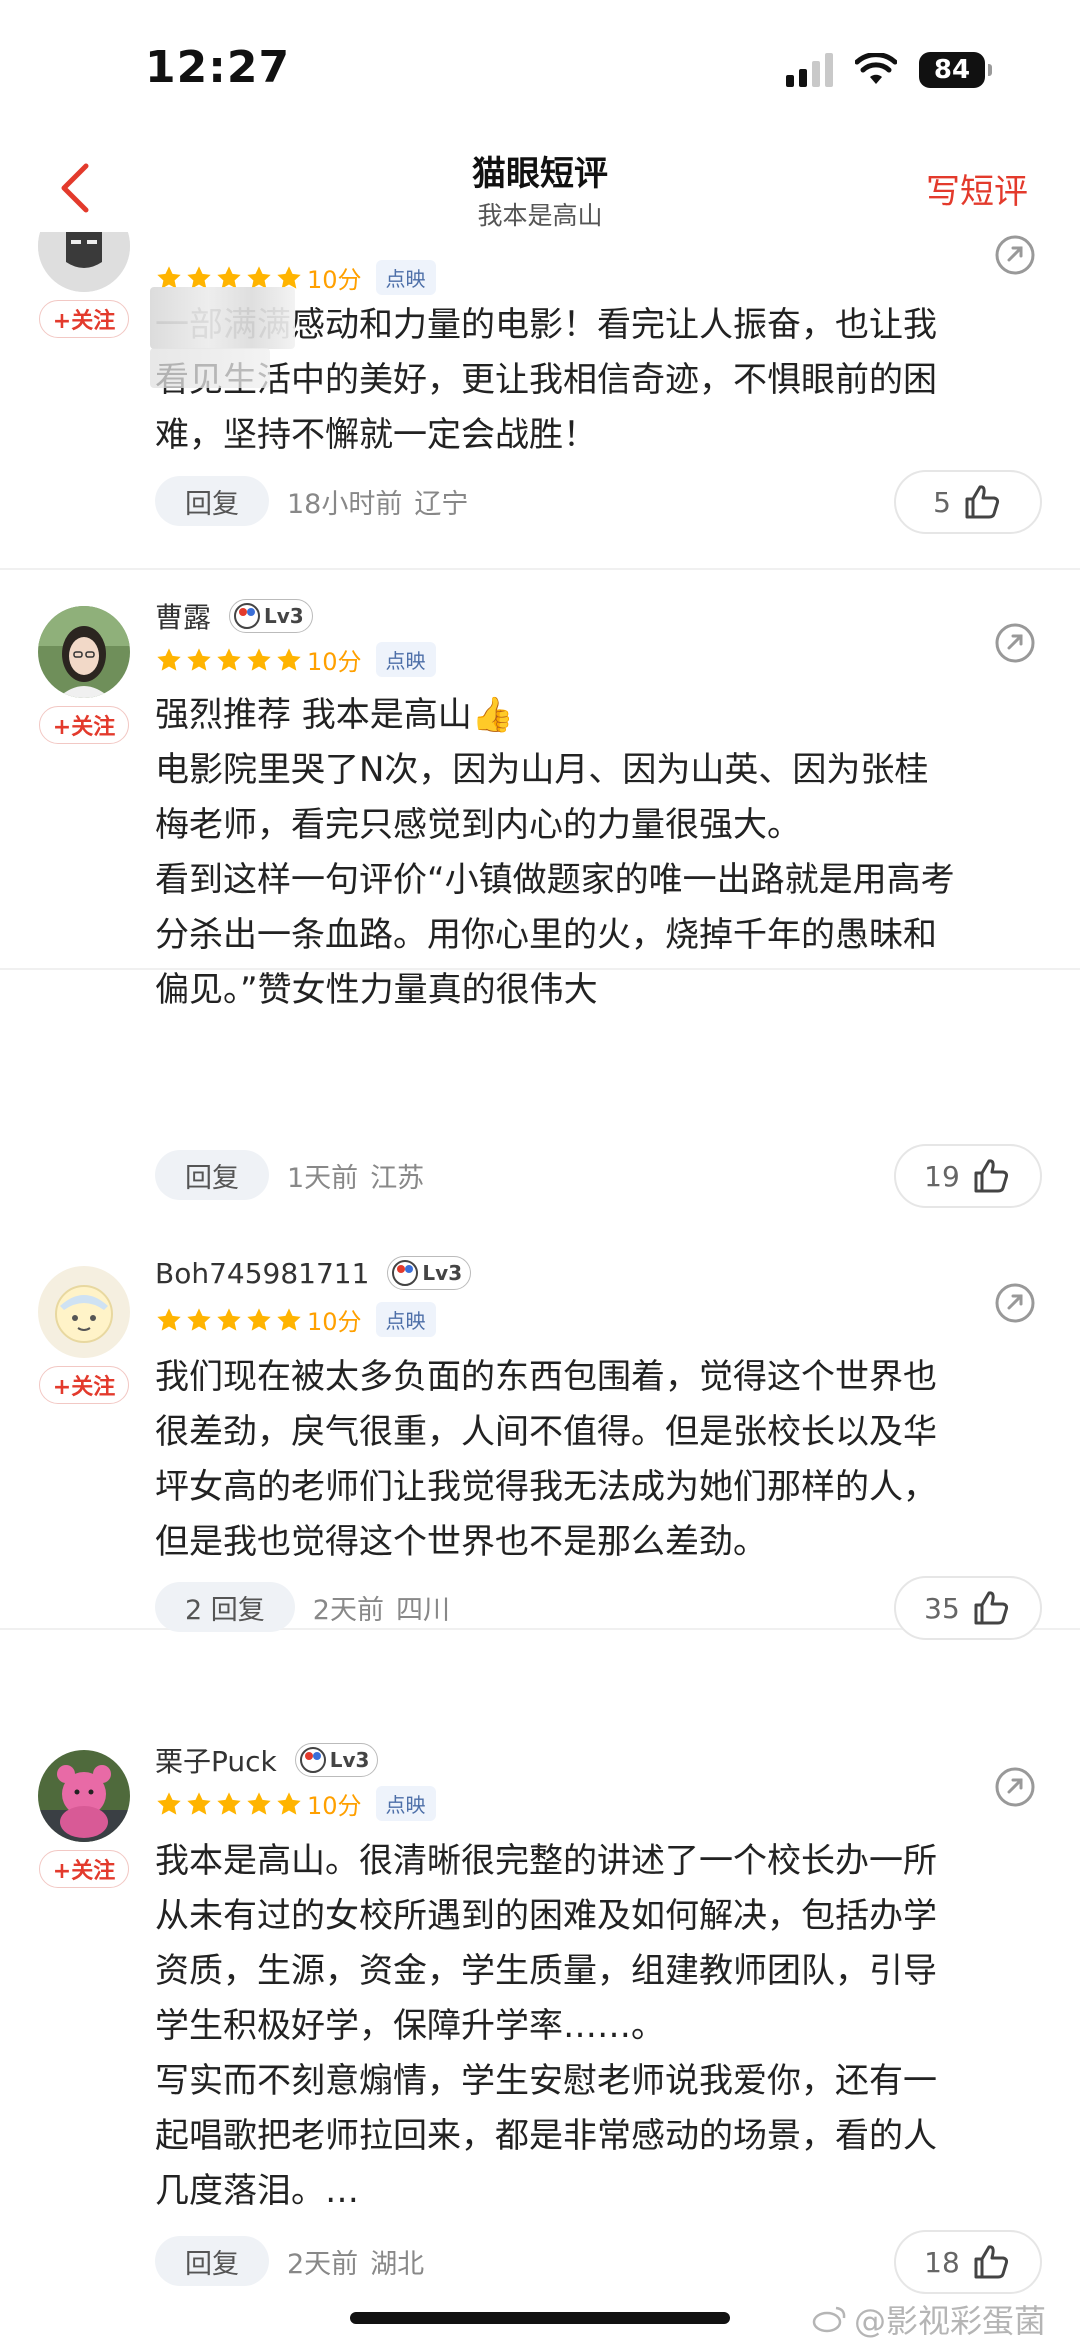  I want to click on username: 栗子Puck, so click(216, 1760).